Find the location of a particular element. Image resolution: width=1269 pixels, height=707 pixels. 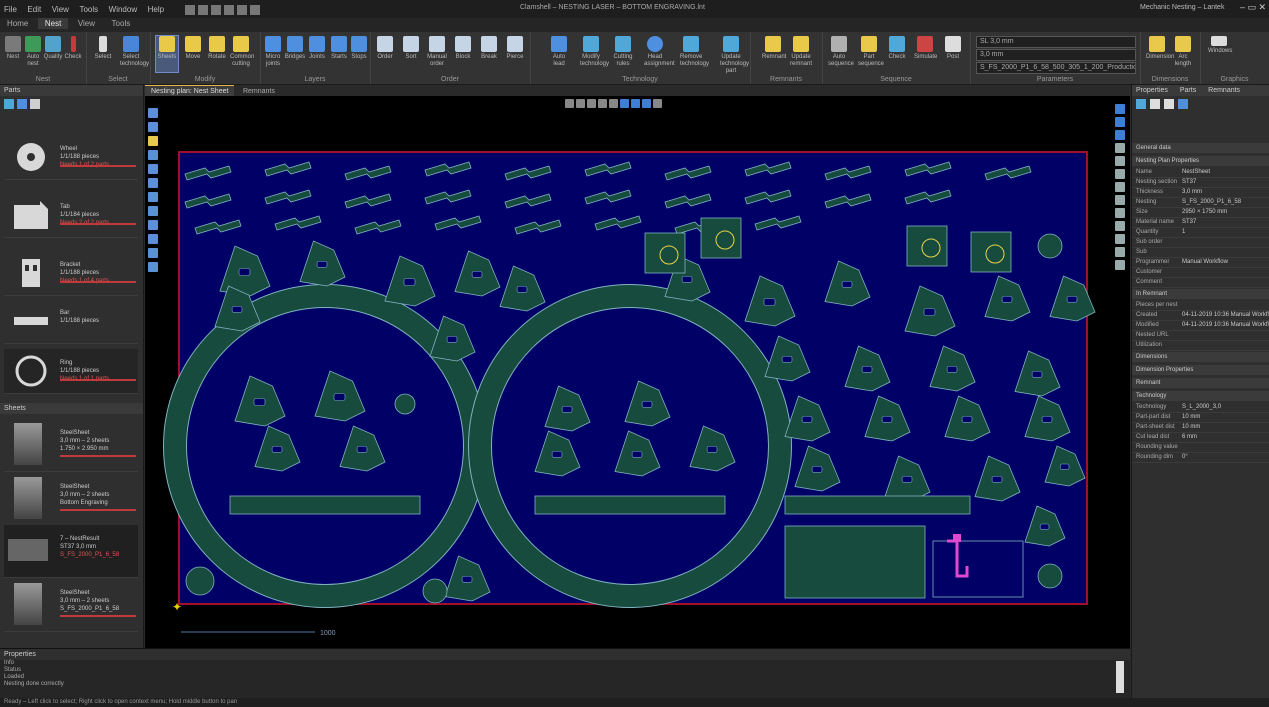

windows-button: Windows is located at coordinates (1220, 54).